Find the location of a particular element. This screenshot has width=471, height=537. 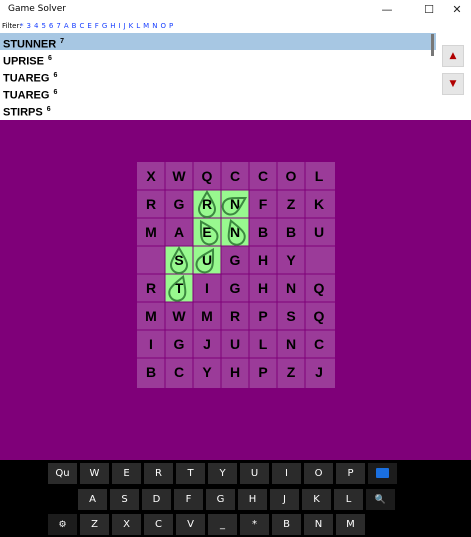

filter-option: M is located at coordinates (146, 26).